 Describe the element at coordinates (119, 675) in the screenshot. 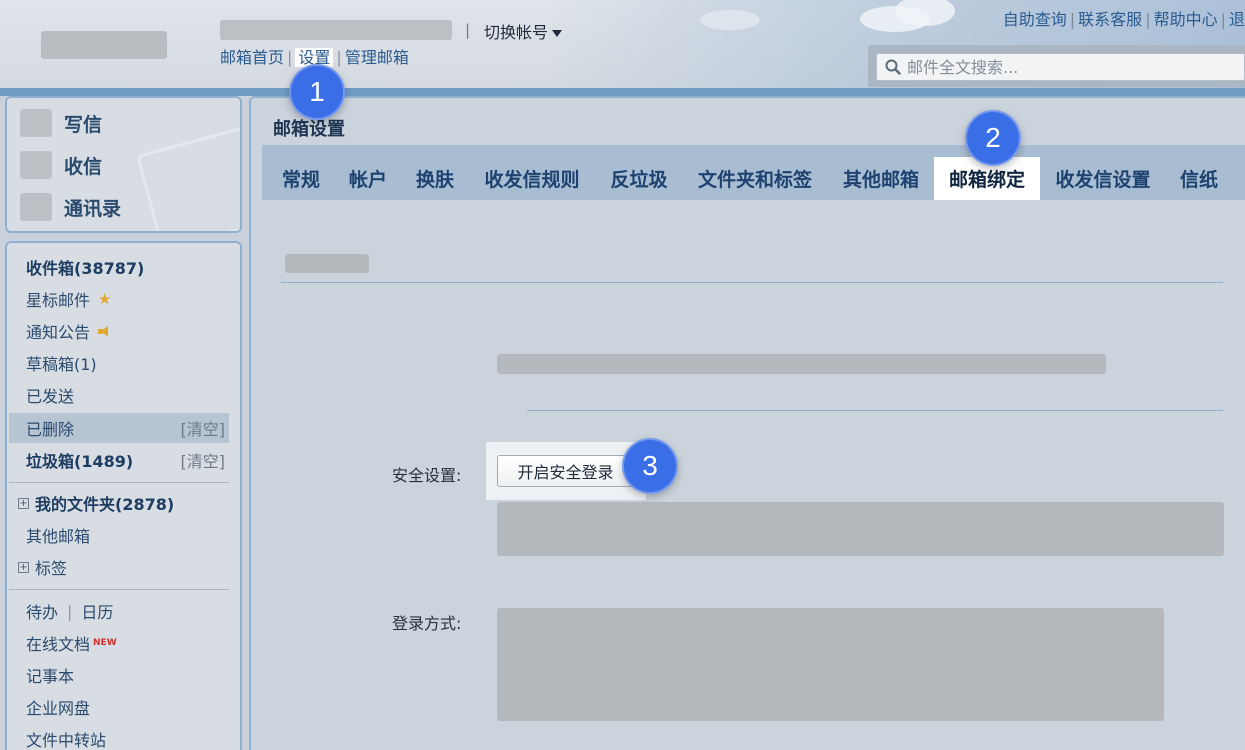

I see `notes-link: 记事本` at that location.